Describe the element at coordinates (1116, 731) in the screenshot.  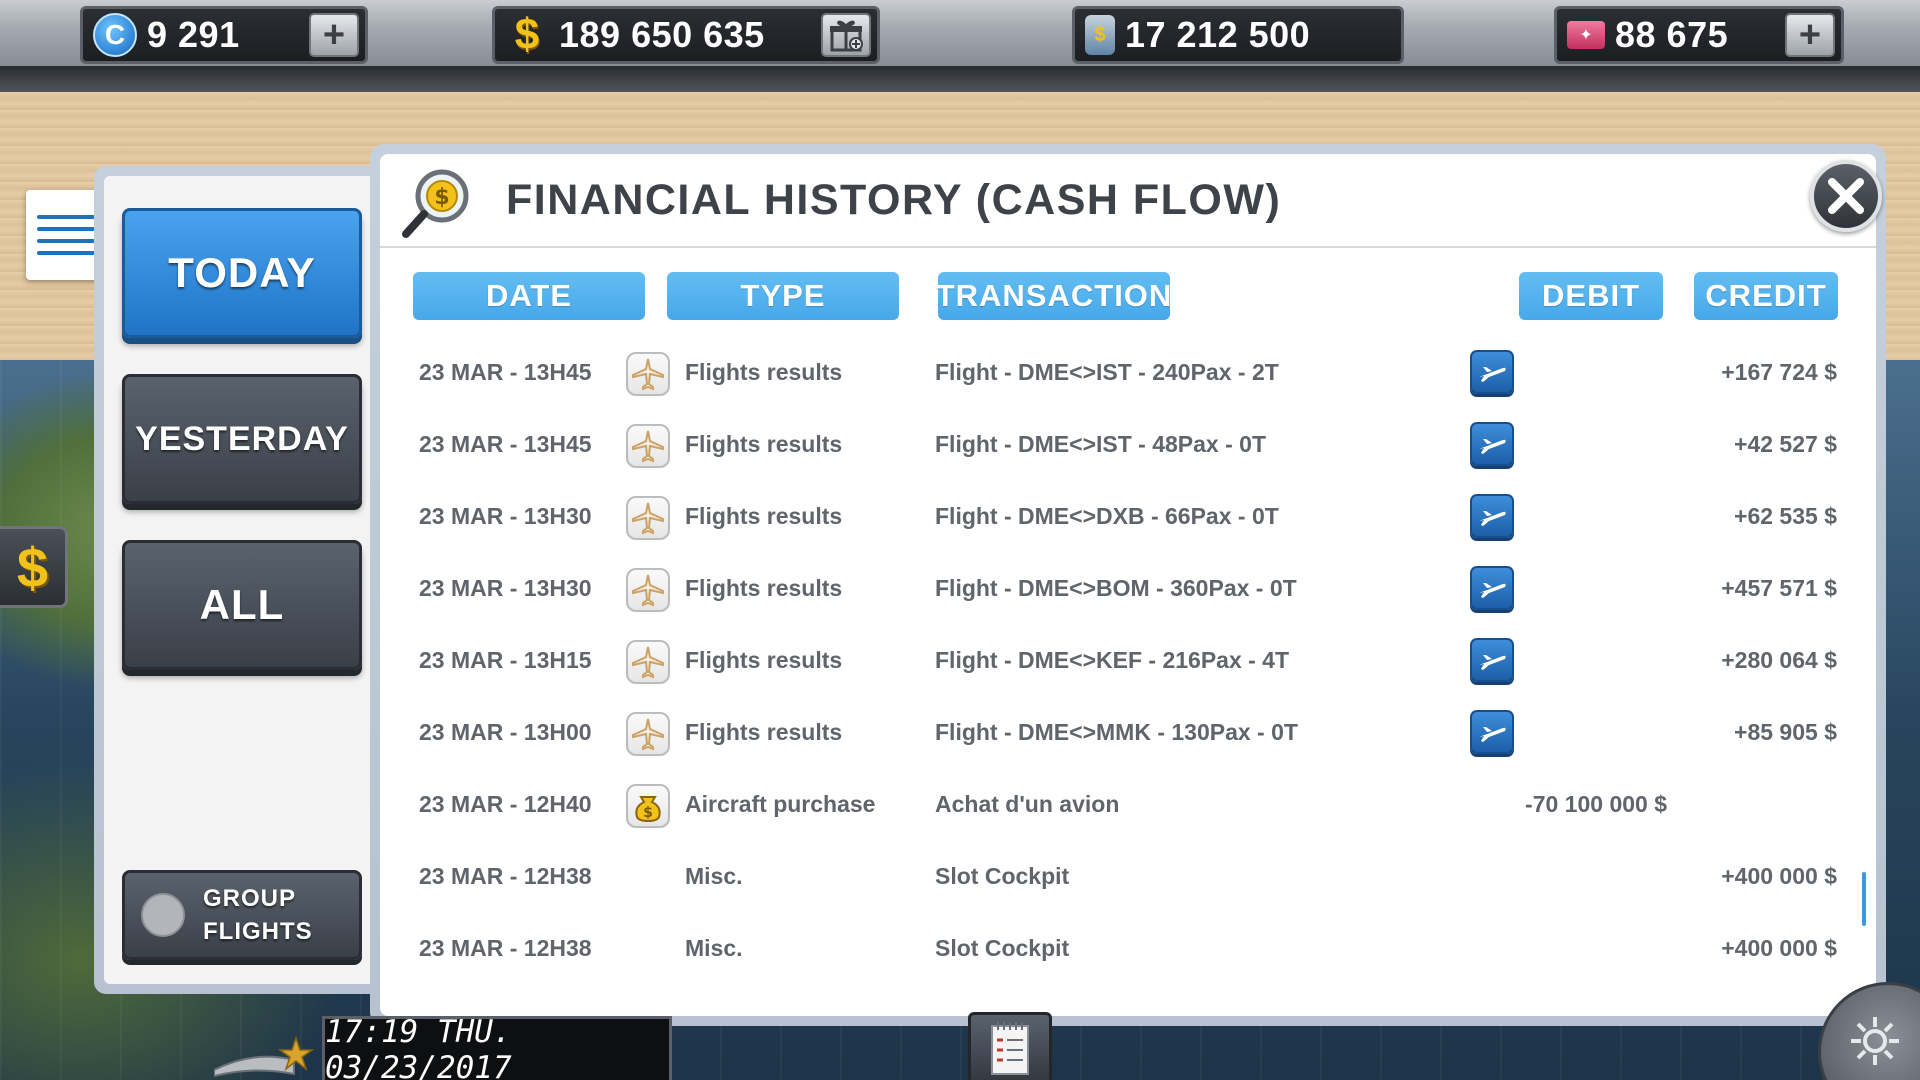
I see `row-transaction: Flight - DME<>MMK - 130Pax - 0T` at that location.